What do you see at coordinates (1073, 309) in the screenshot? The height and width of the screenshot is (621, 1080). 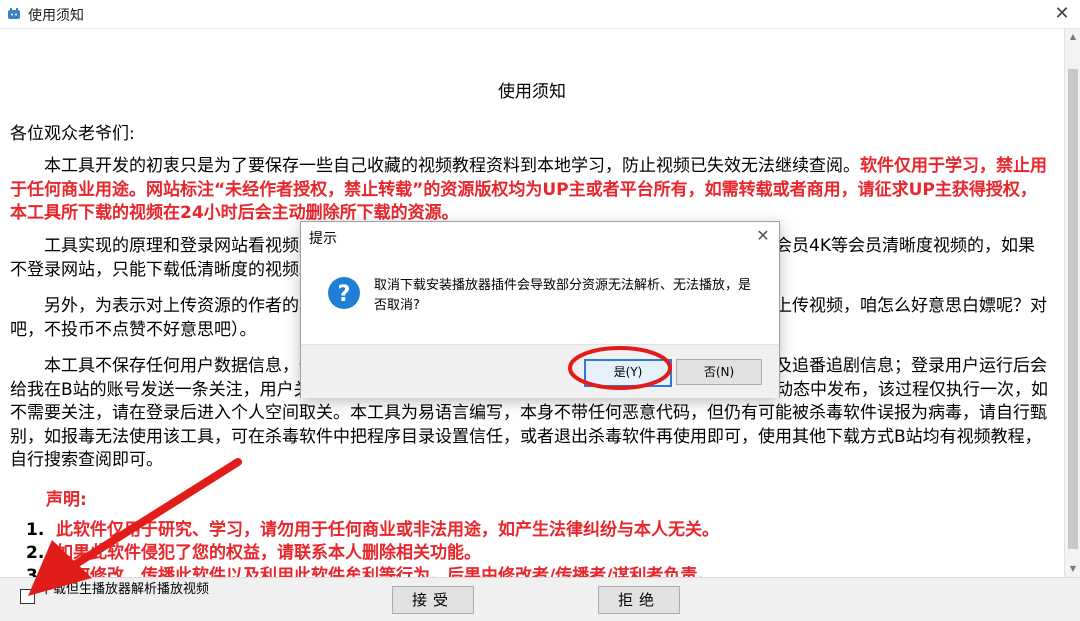 I see `scroll-thumb` at bounding box center [1073, 309].